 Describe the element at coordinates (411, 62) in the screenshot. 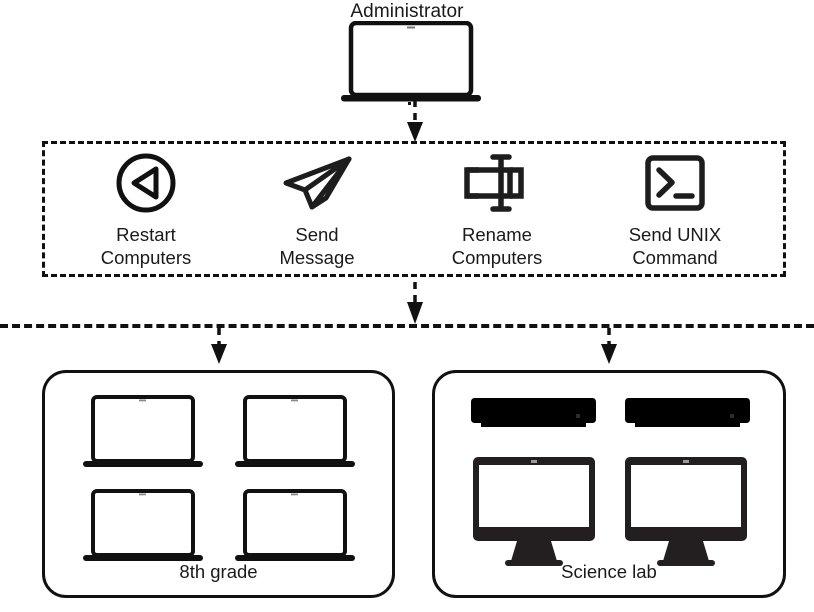

I see `administrator-laptop-icon` at that location.